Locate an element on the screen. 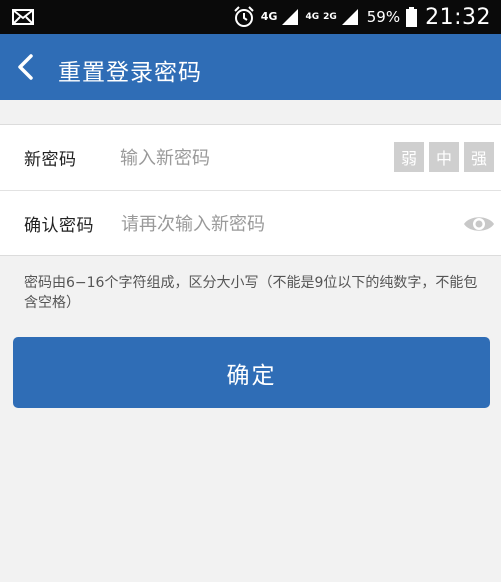 Image resolution: width=501 pixels, height=582 pixels. confirm-button: 确定 is located at coordinates (251, 372).